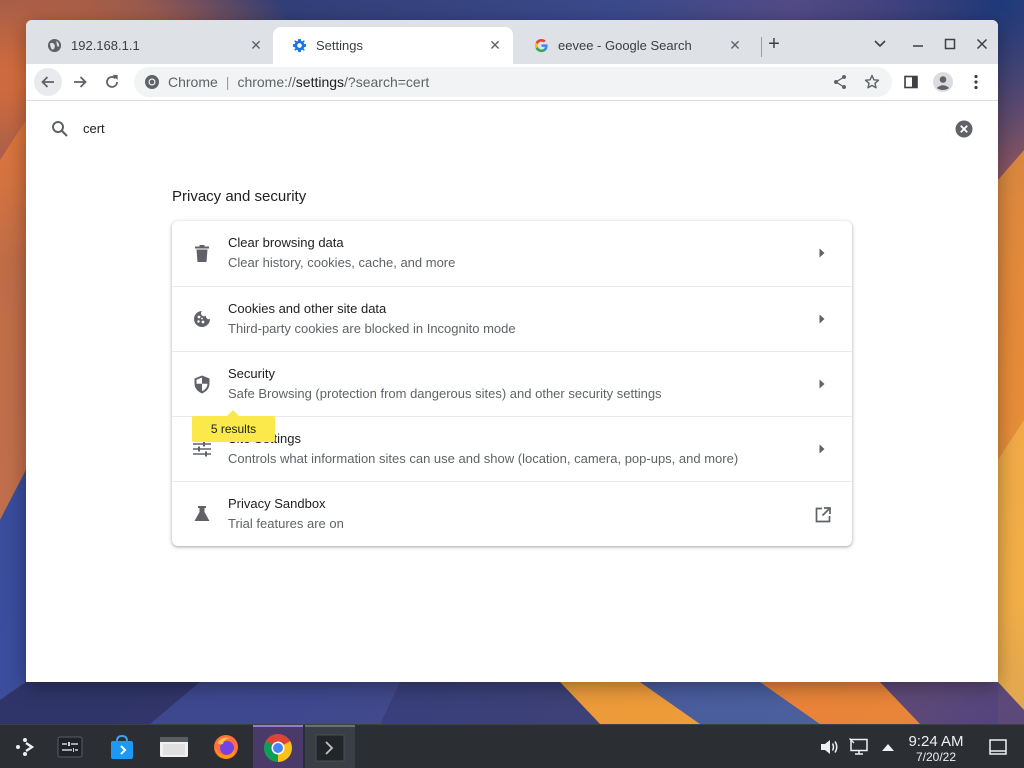 The width and height of the screenshot is (1024, 768). I want to click on browser-toolbar: Chrome | chrome://settings/?search=cert, so click(512, 82).